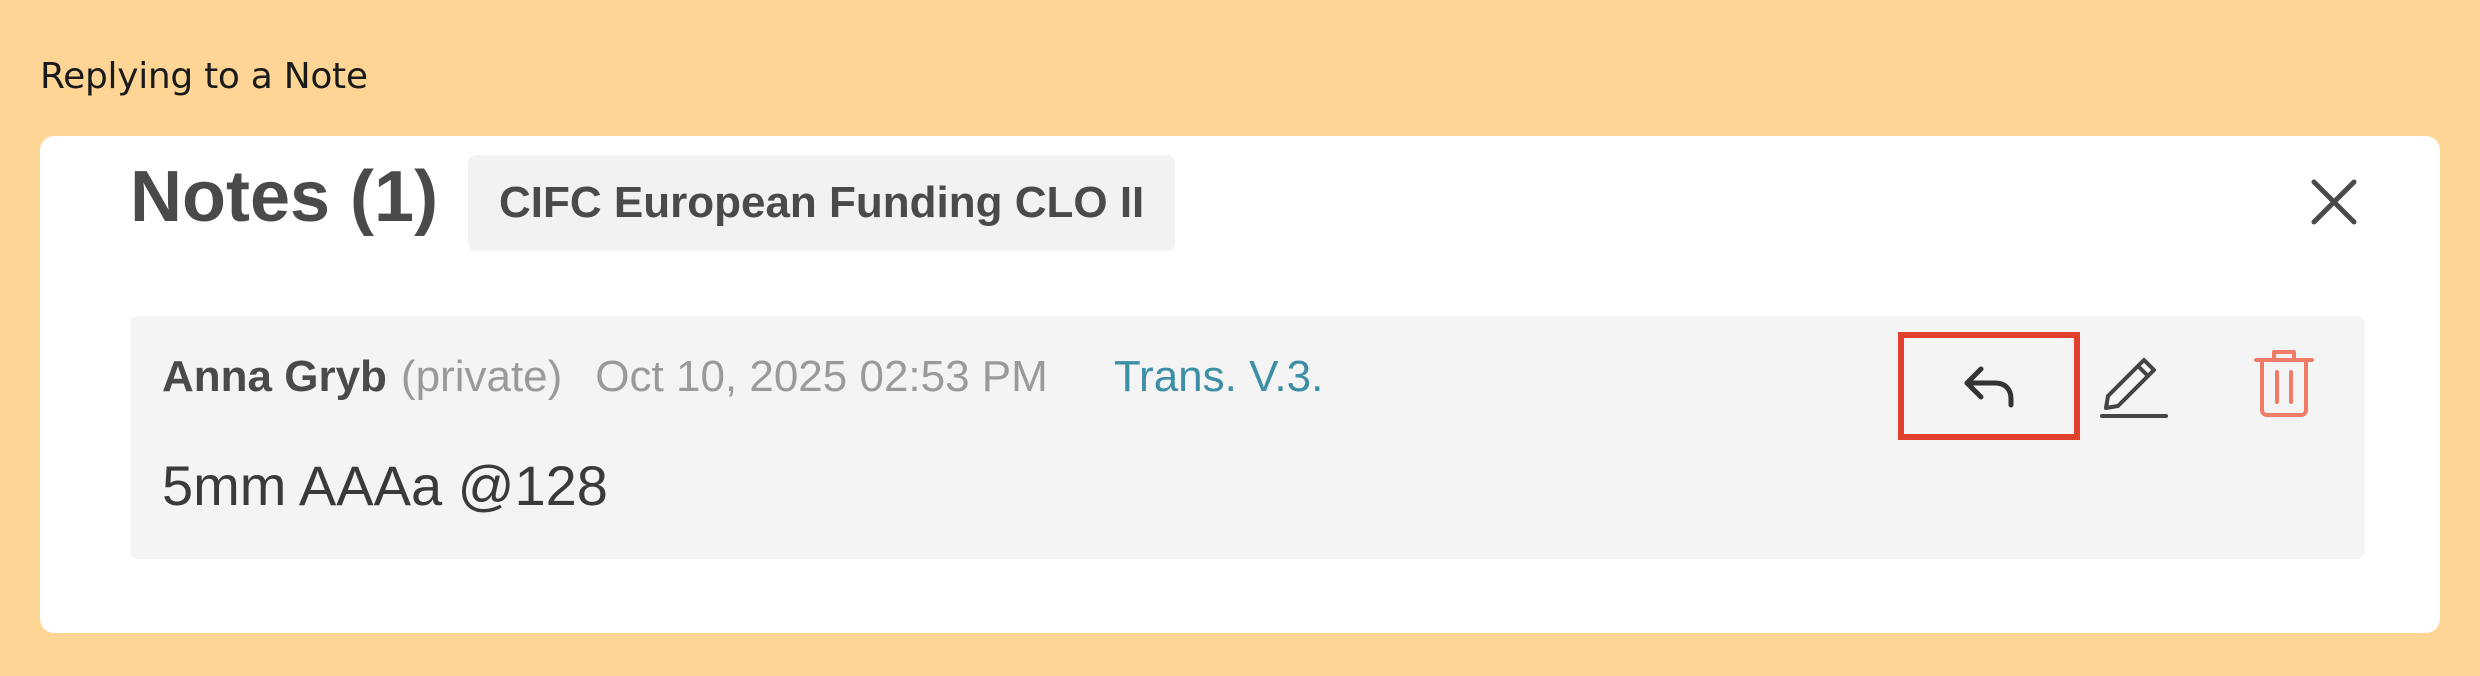  I want to click on reply-arrow-icon, so click(1989, 387).